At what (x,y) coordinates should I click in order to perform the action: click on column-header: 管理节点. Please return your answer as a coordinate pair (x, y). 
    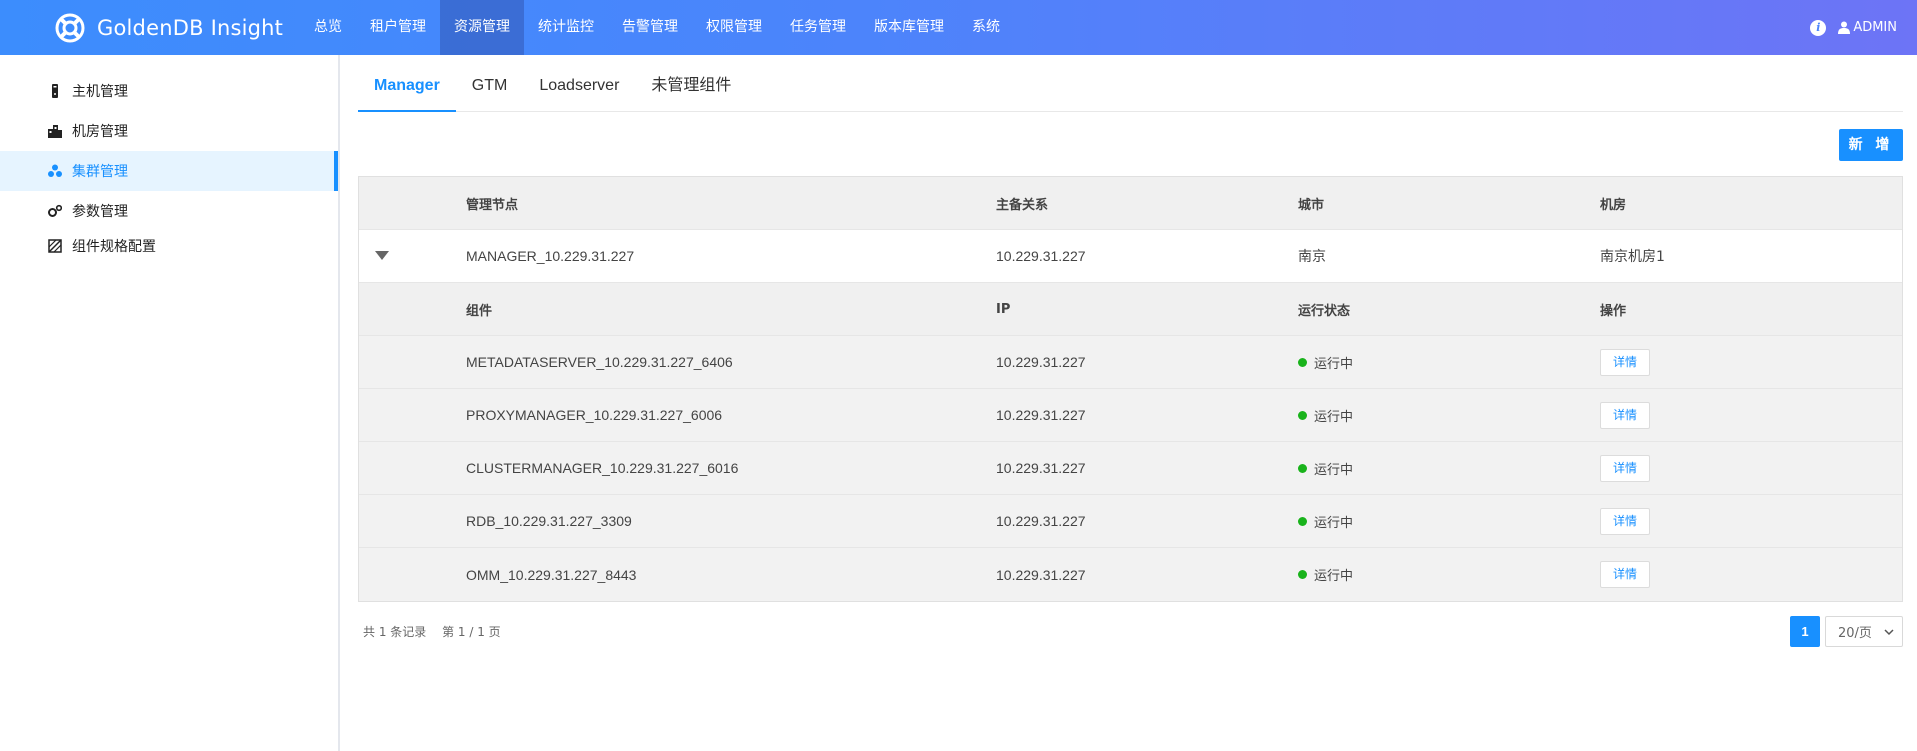
    Looking at the image, I should click on (492, 205).